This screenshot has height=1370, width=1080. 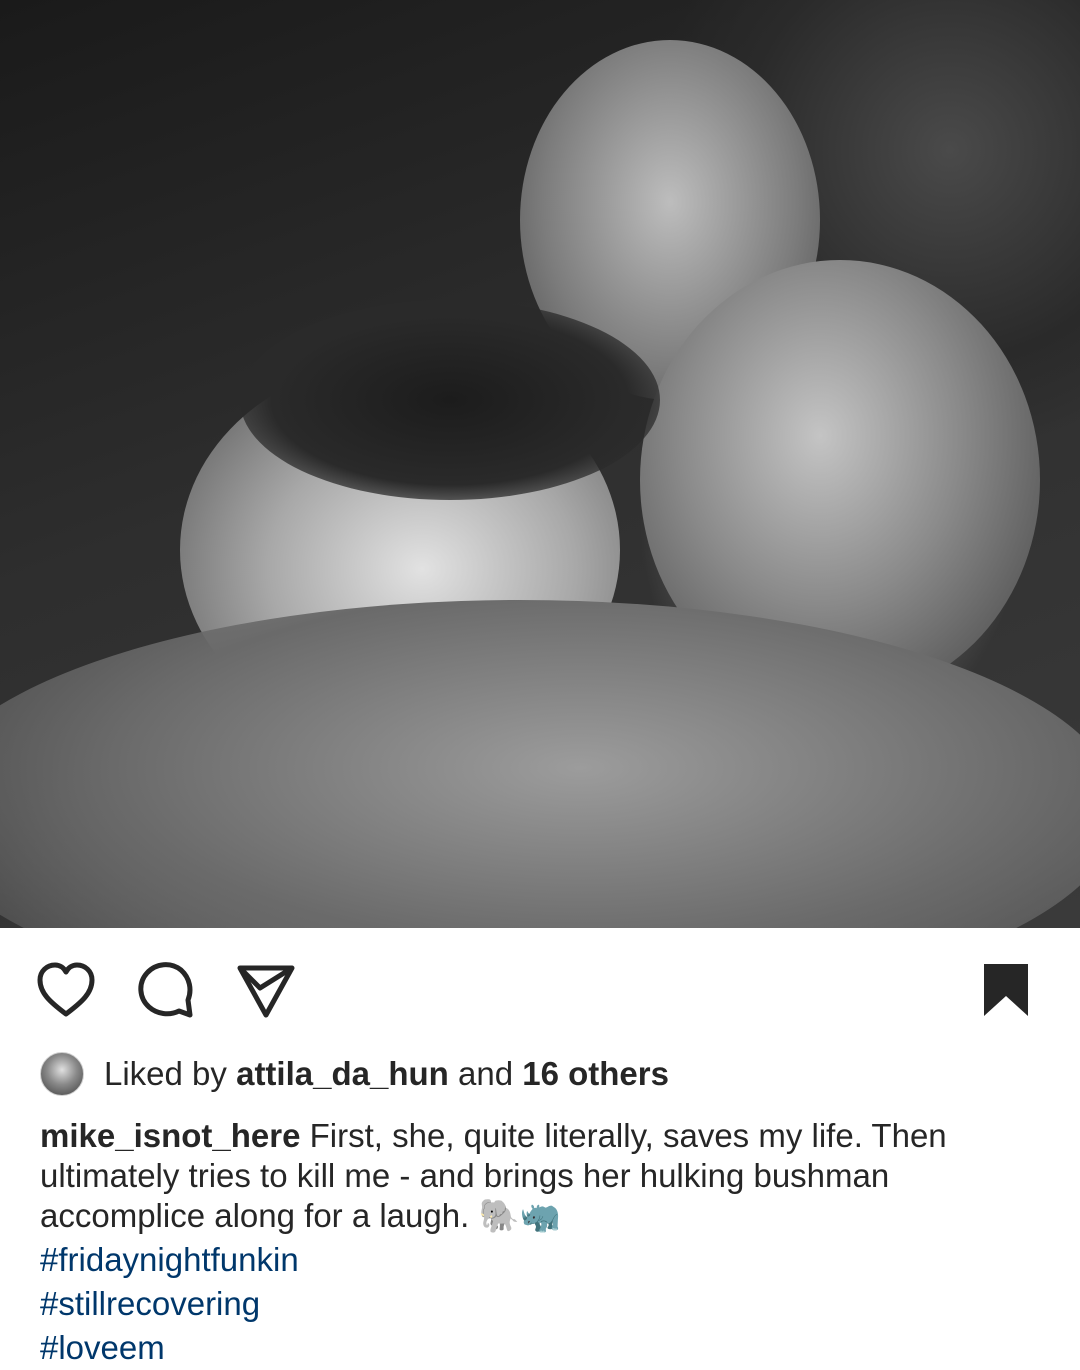 What do you see at coordinates (342, 1074) in the screenshot?
I see `liked-by-user-link: attila_da_hun` at bounding box center [342, 1074].